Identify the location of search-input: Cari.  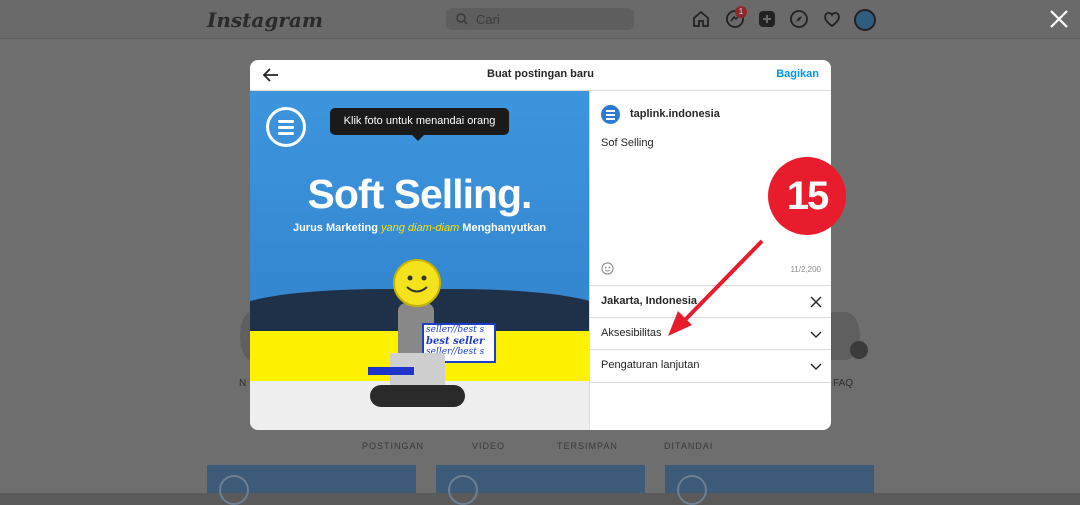
(540, 19).